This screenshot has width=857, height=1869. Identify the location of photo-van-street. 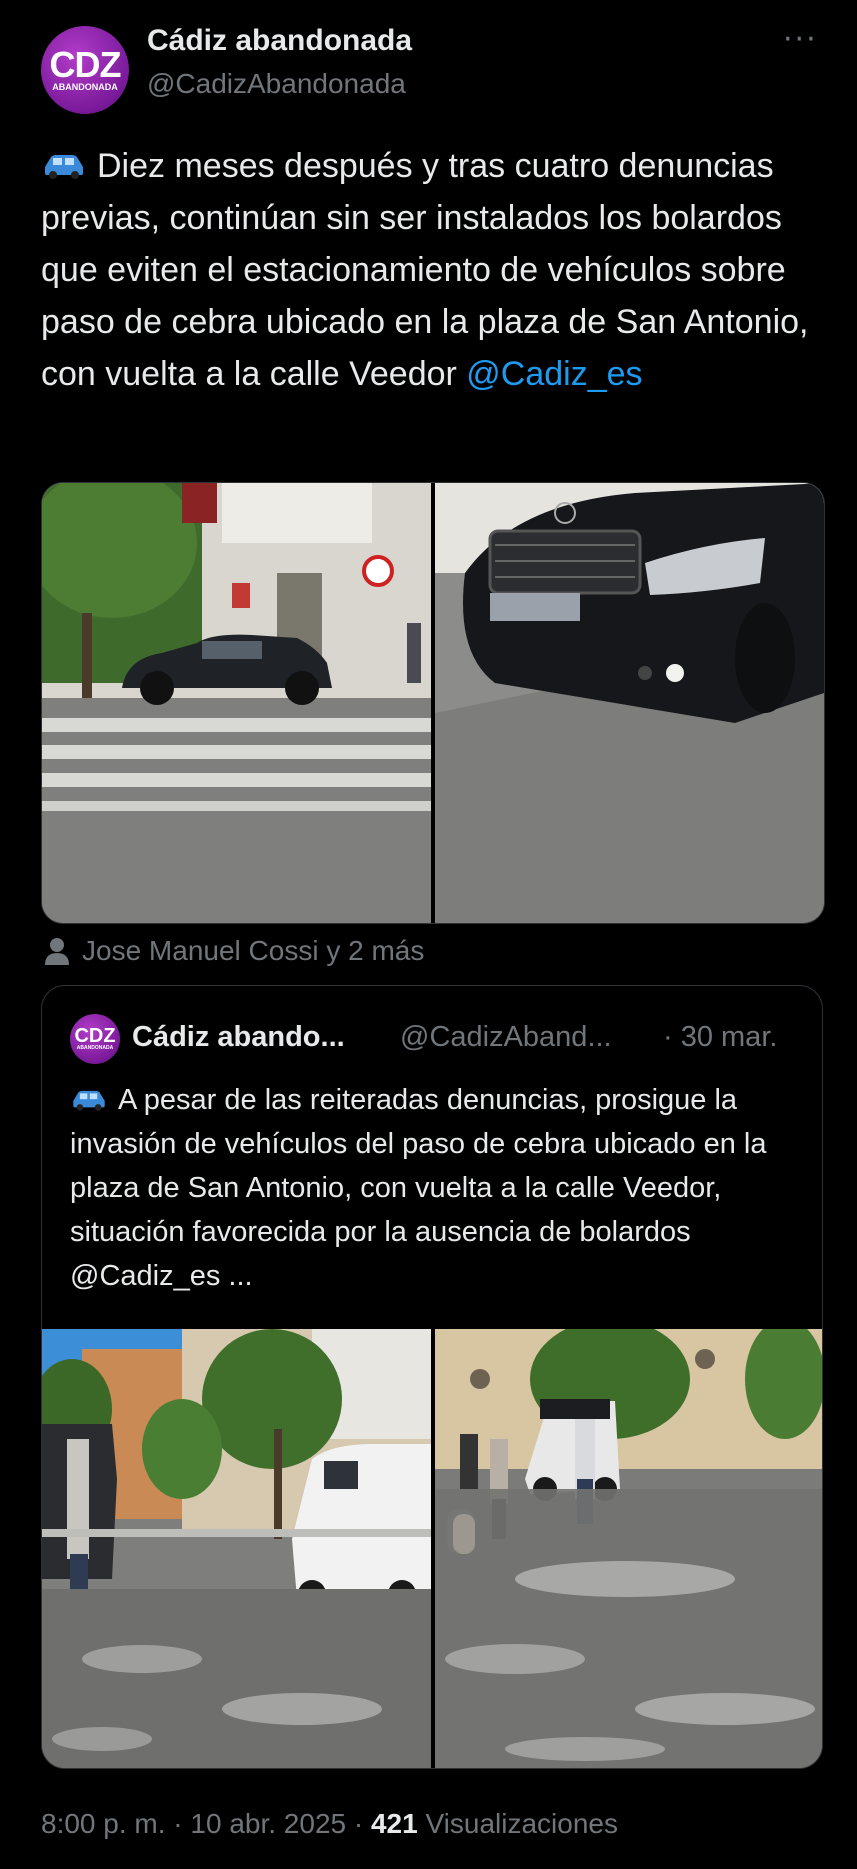
(236, 1548).